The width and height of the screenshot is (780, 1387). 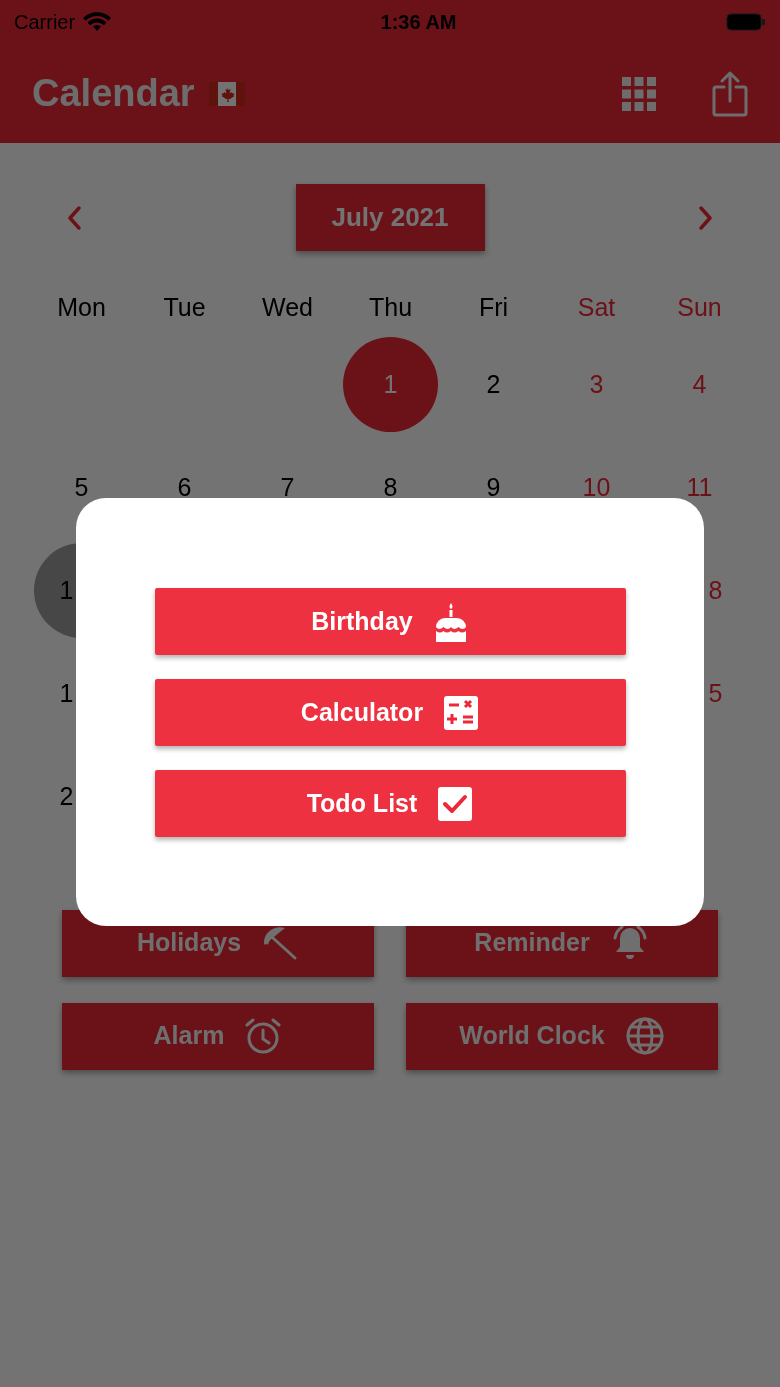 I want to click on dialog-option-button: Birthday, so click(x=390, y=621).